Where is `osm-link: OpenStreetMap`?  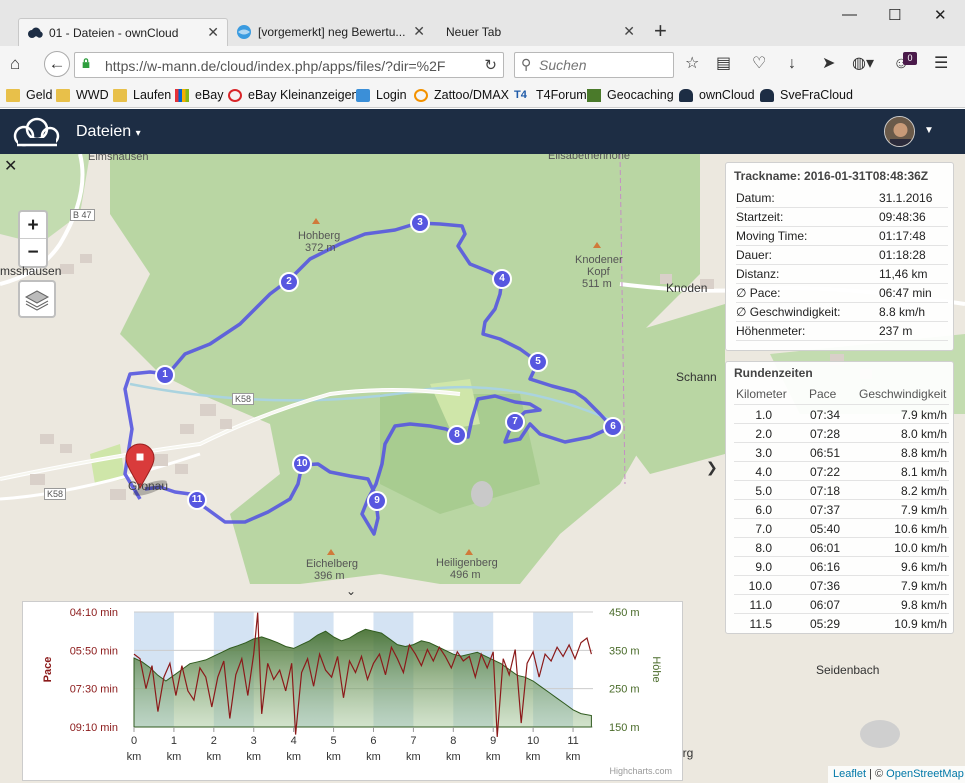 osm-link: OpenStreetMap is located at coordinates (925, 774).